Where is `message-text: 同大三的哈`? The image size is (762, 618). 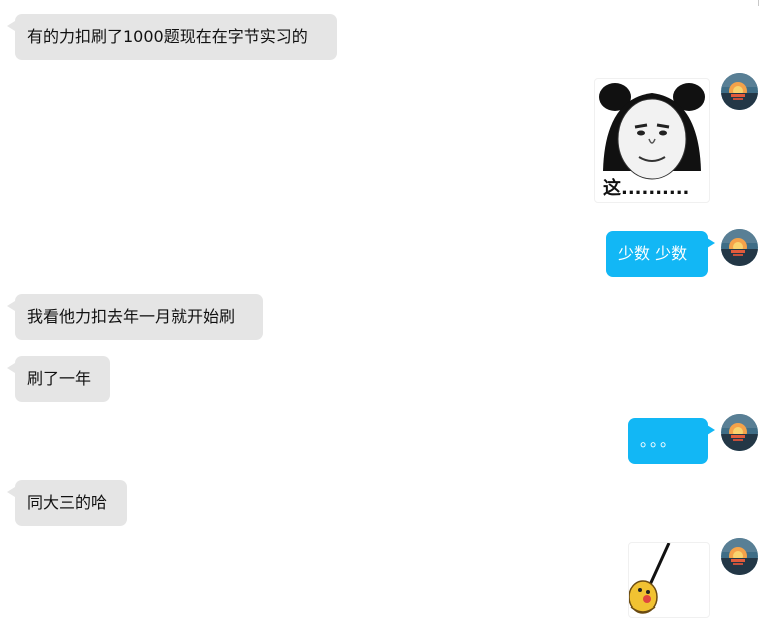
message-text: 同大三的哈 is located at coordinates (67, 502).